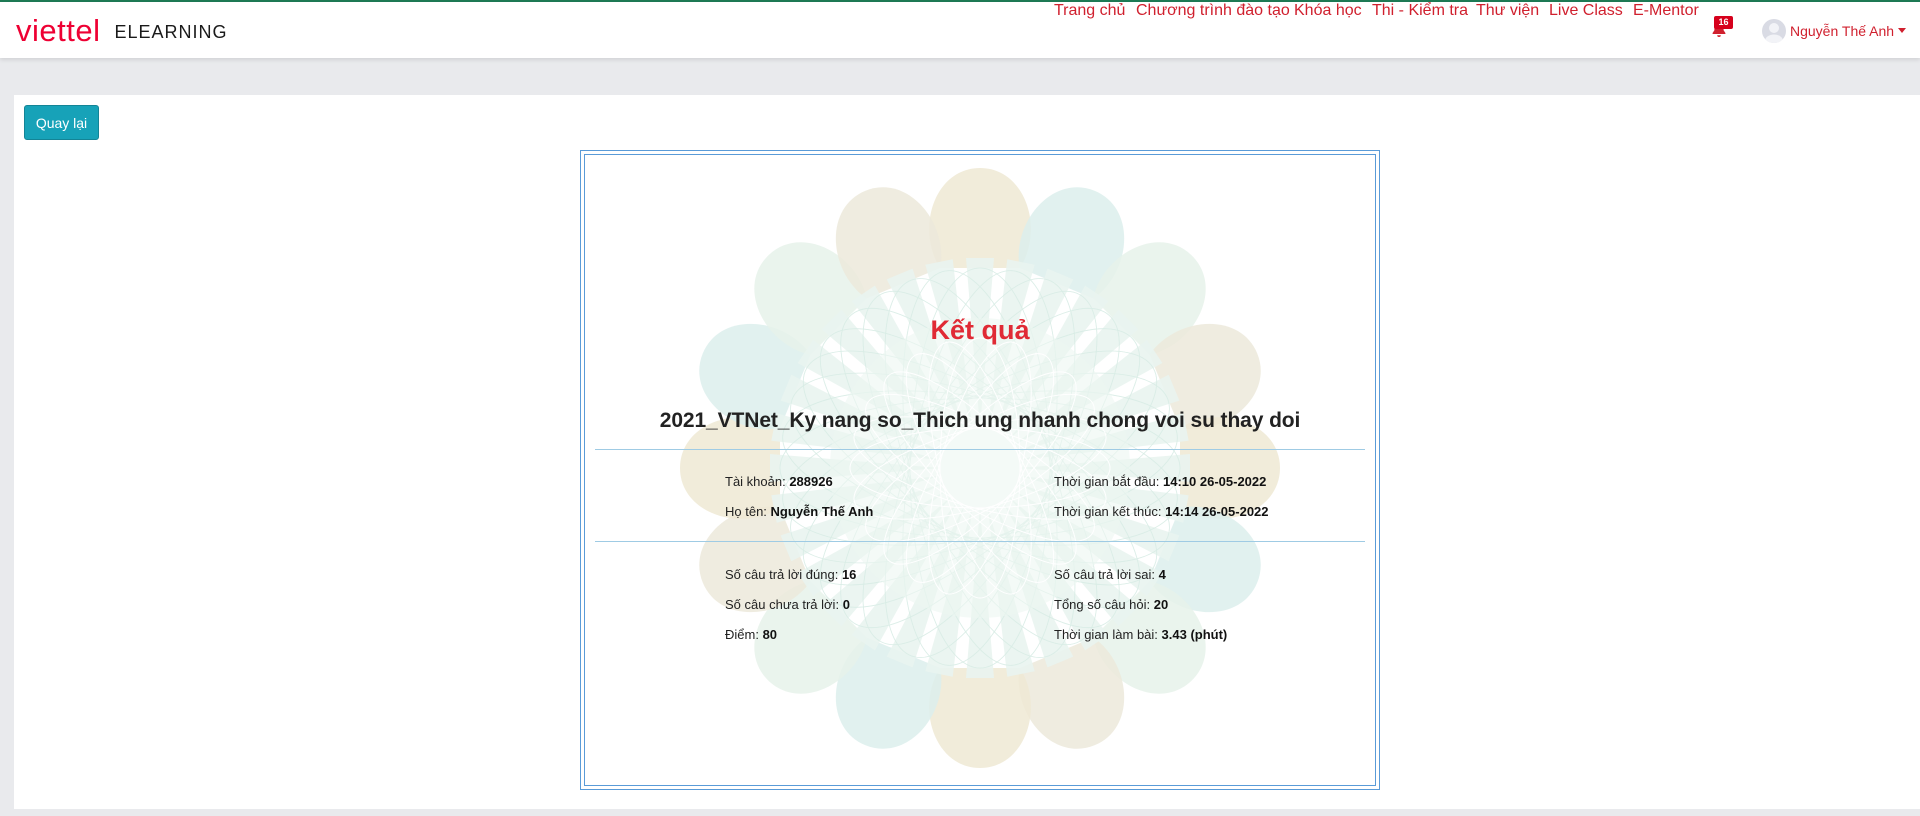 This screenshot has height=816, width=1920. What do you see at coordinates (755, 481) in the screenshot?
I see `field-account-label: Tài khoản:` at bounding box center [755, 481].